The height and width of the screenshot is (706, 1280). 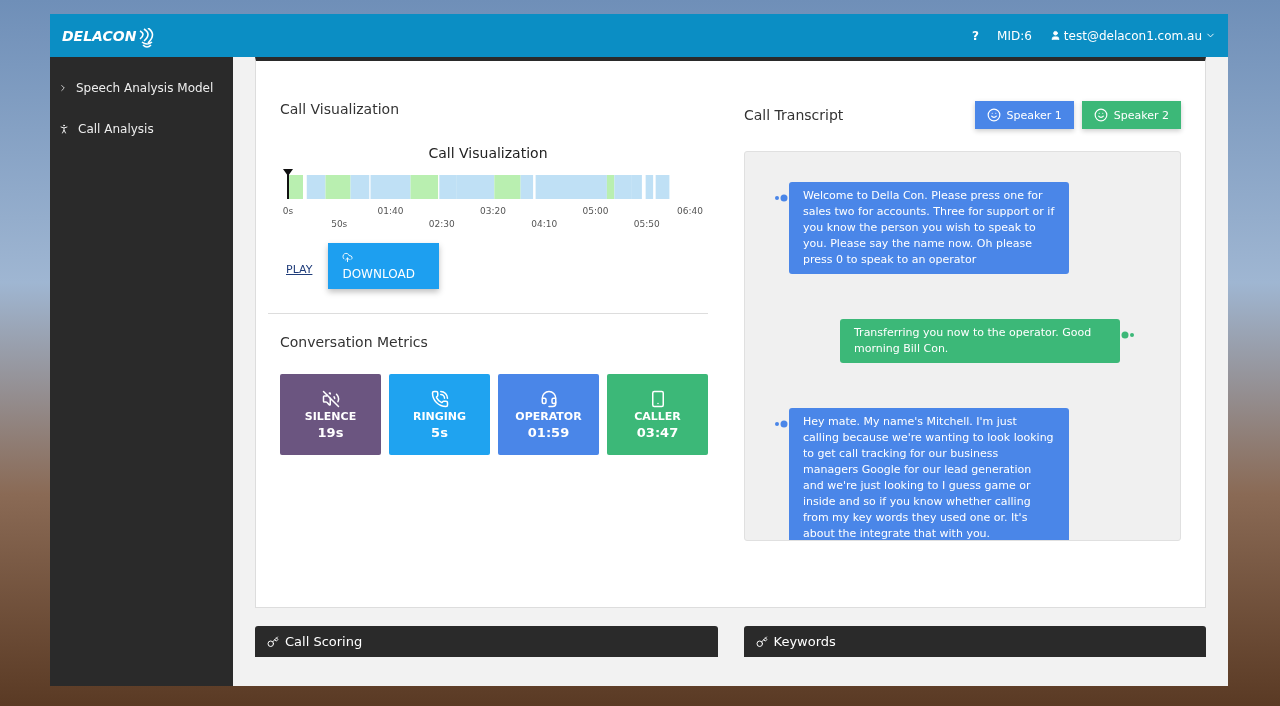 I want to click on metric-tile: CALLER 03:47, so click(x=657, y=414).